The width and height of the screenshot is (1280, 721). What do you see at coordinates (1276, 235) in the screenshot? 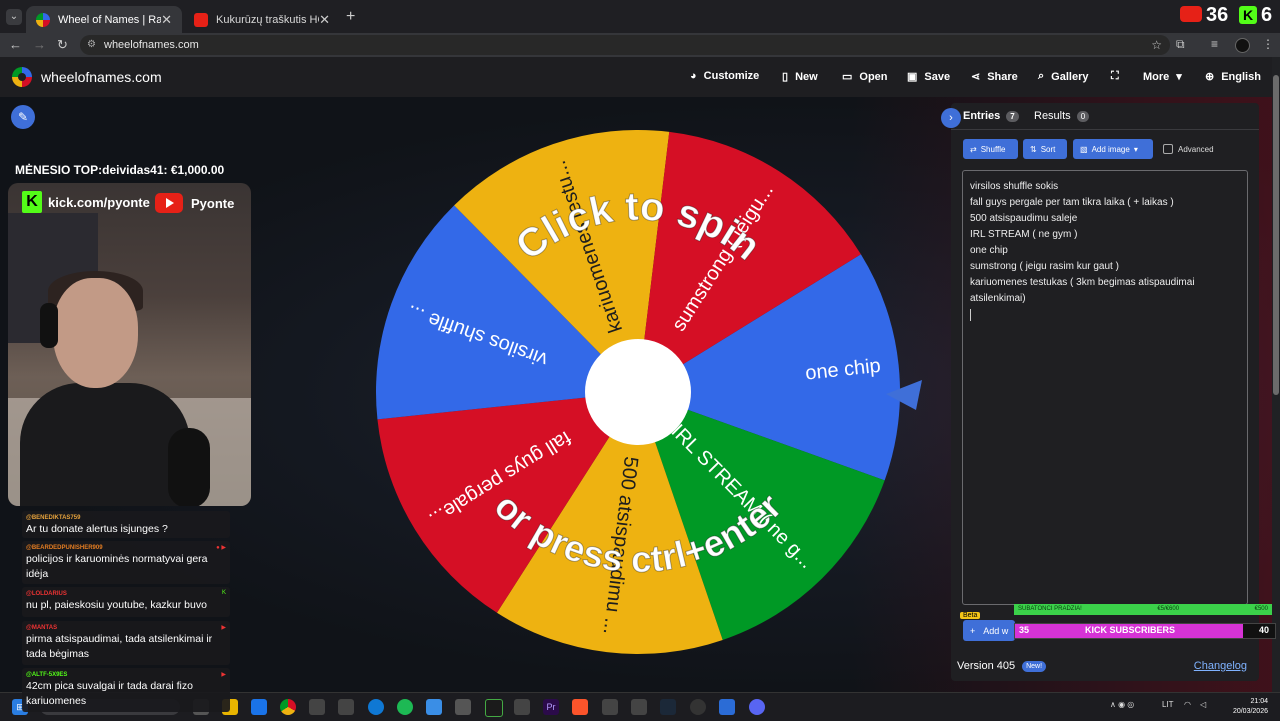
I see `scrollbar-thumb` at bounding box center [1276, 235].